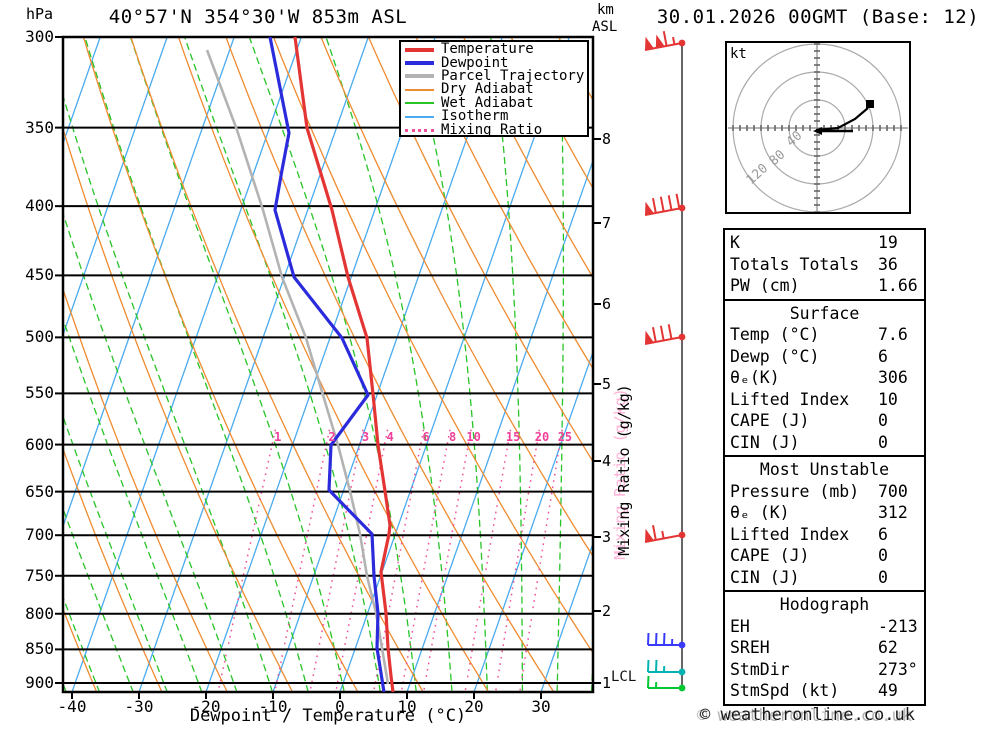 This screenshot has height=733, width=1000. I want to click on row-label: K, so click(735, 242).